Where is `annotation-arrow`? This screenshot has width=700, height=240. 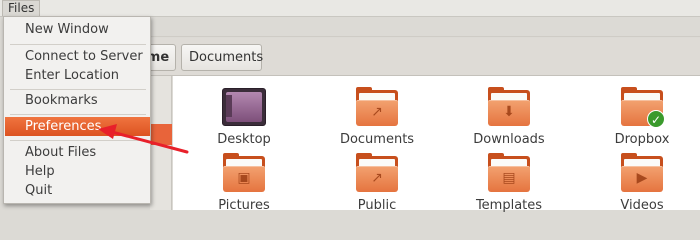
annotation-arrow is located at coordinates (143, 139).